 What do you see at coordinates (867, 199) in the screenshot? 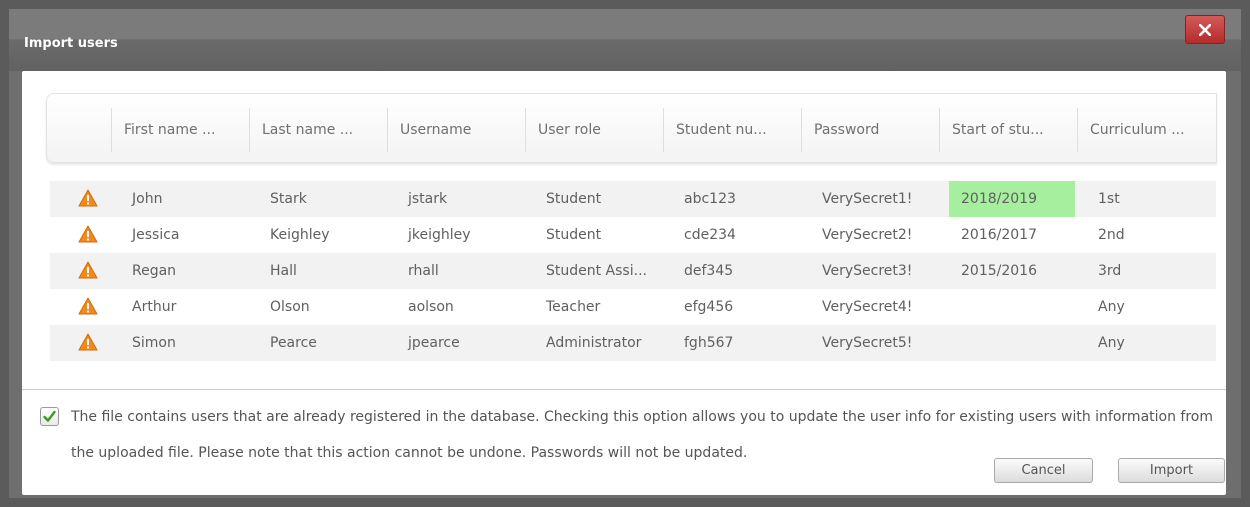
I see `cell-password: VerySecret1!` at bounding box center [867, 199].